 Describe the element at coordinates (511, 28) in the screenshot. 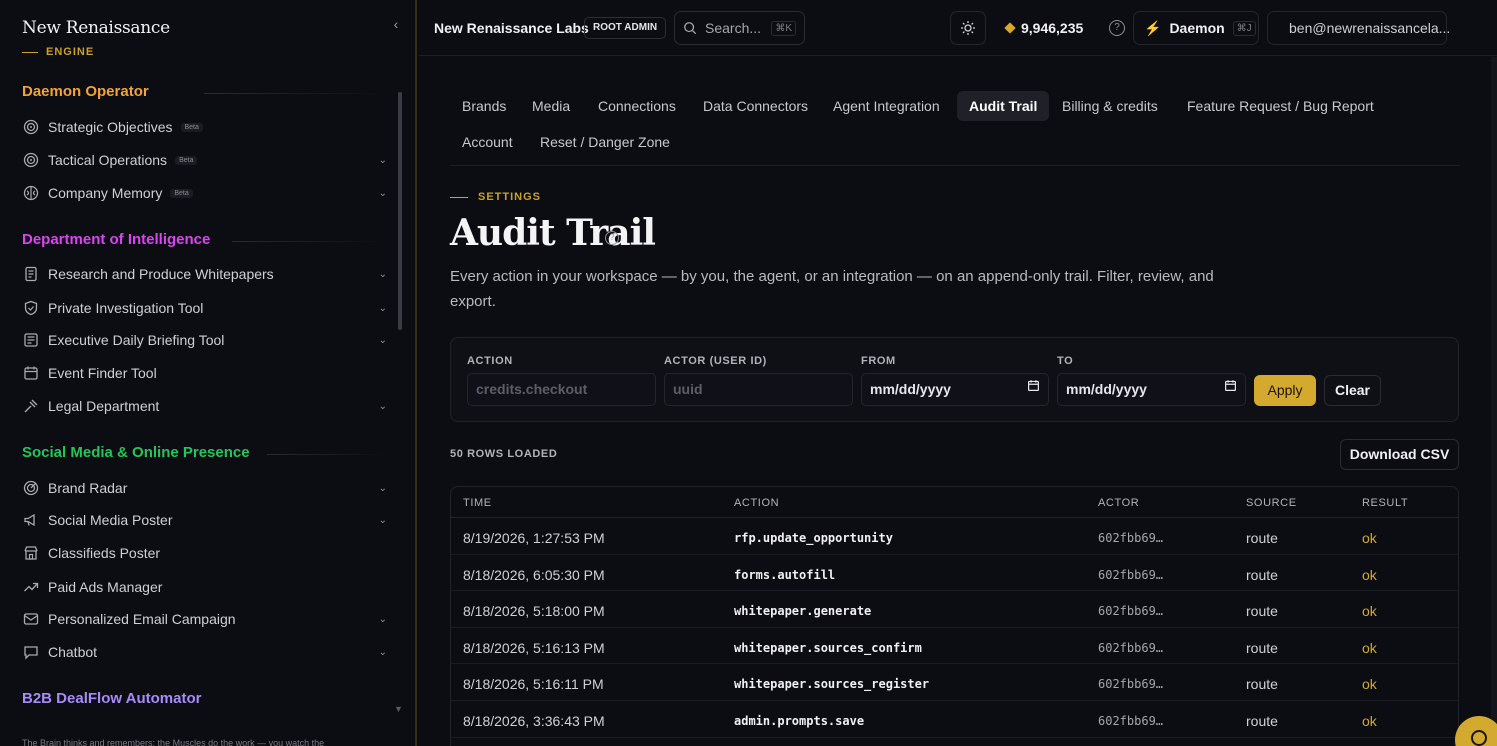

I see `org-name: New Renaissance Labs` at that location.